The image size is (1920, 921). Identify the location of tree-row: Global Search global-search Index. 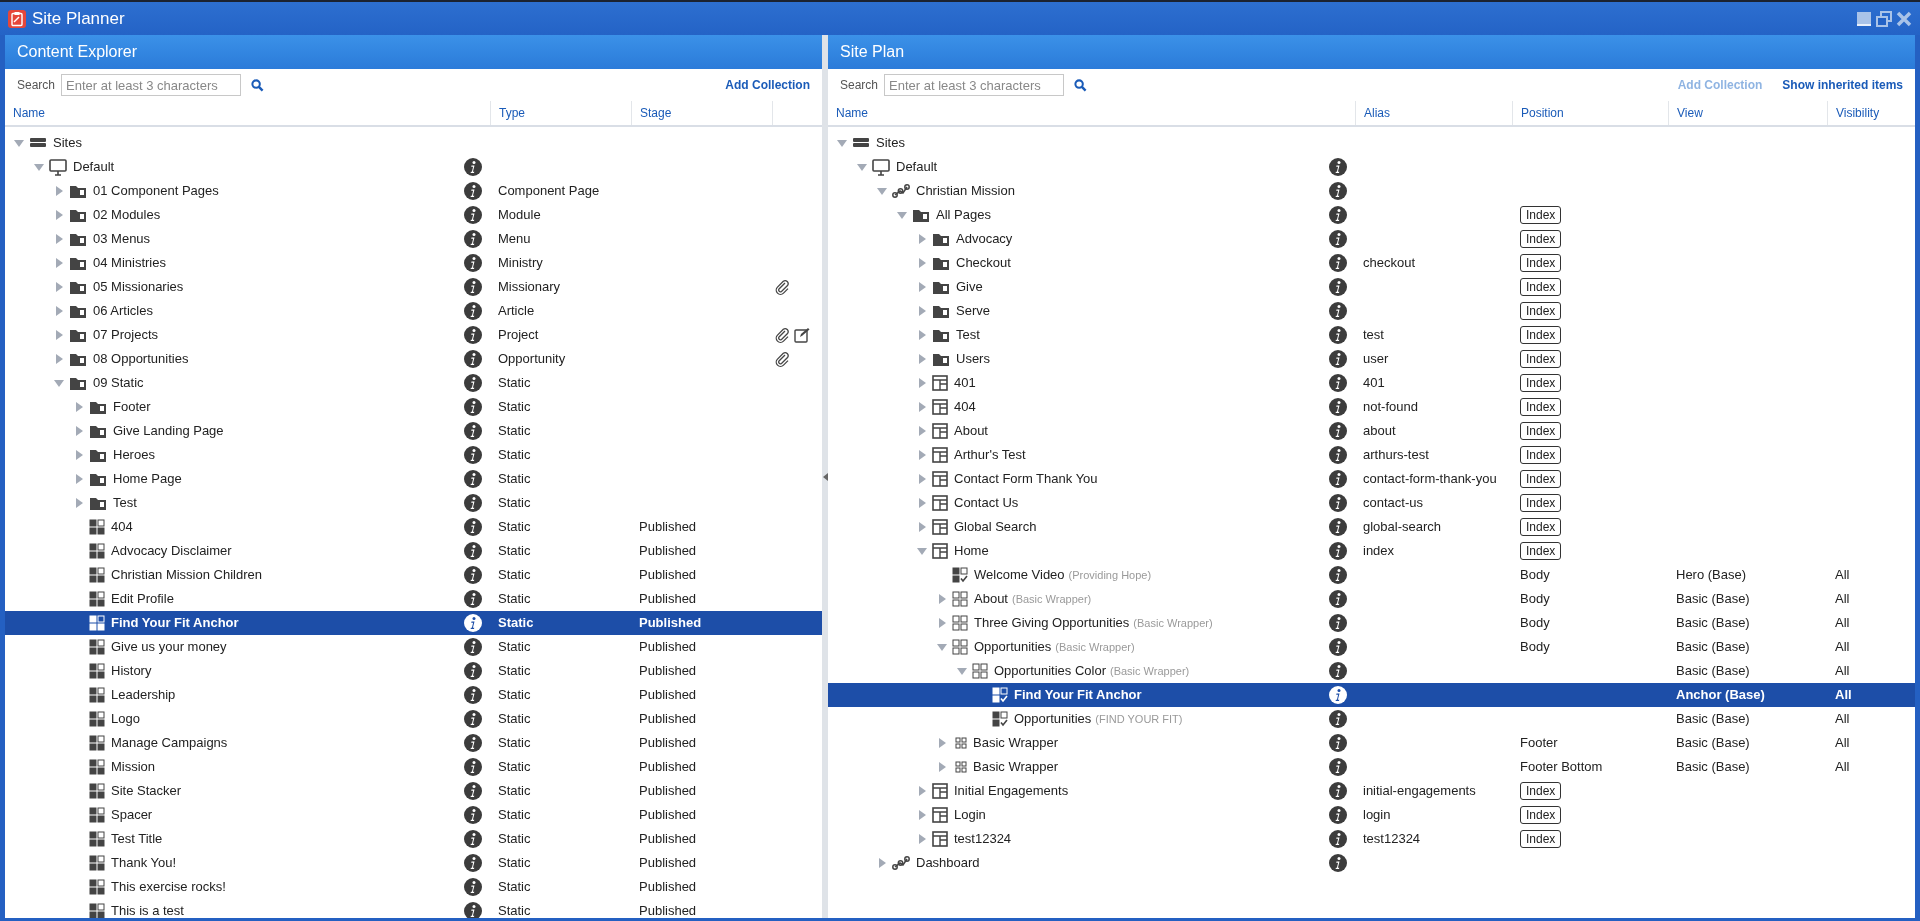
(1371, 527).